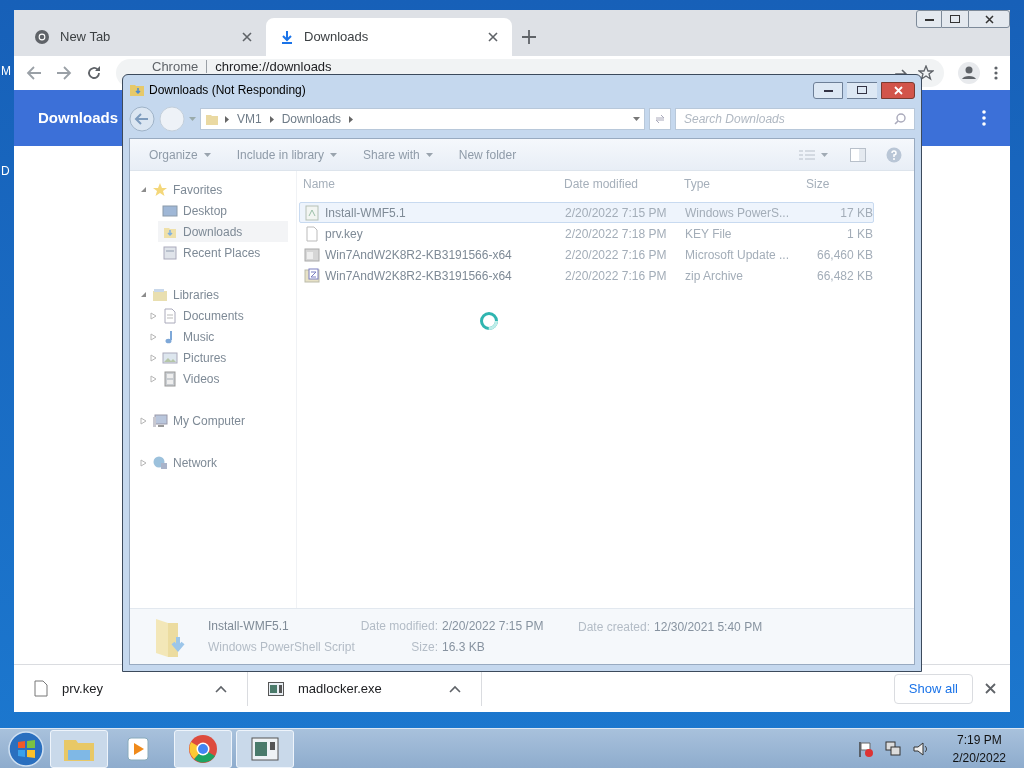  What do you see at coordinates (433, 184) in the screenshot?
I see `column-header: Name` at bounding box center [433, 184].